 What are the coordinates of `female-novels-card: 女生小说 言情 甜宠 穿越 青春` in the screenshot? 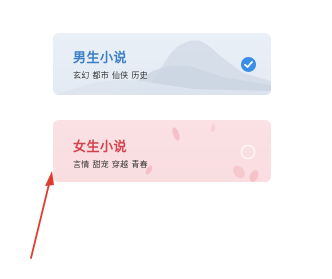 It's located at (162, 151).